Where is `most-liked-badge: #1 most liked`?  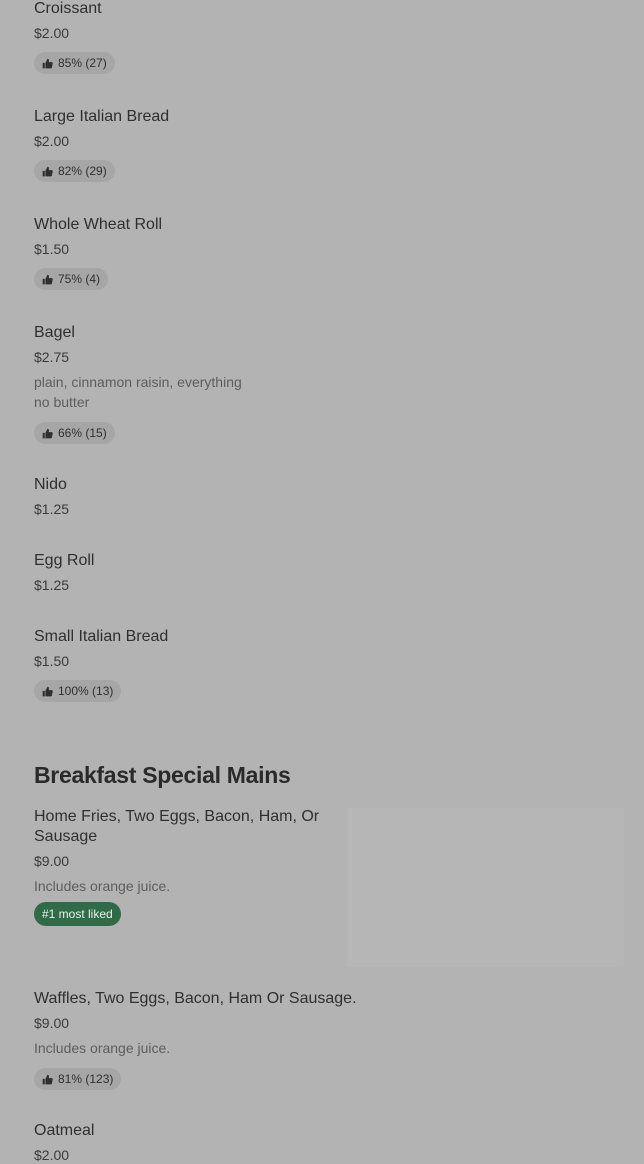 most-liked-badge: #1 most liked is located at coordinates (77, 914).